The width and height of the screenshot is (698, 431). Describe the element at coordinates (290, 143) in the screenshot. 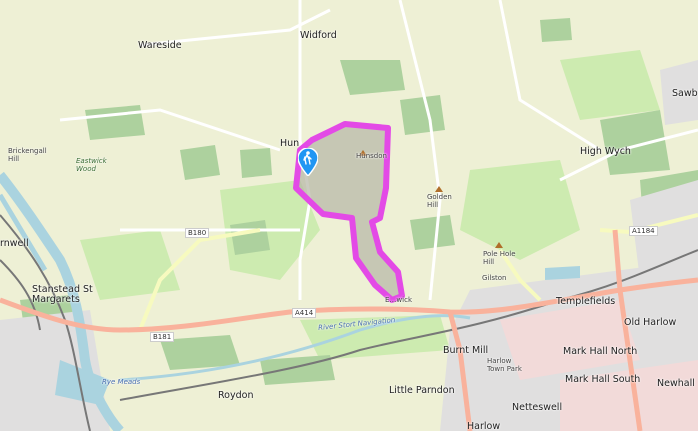

I see `label-hunsdon: Hun` at that location.